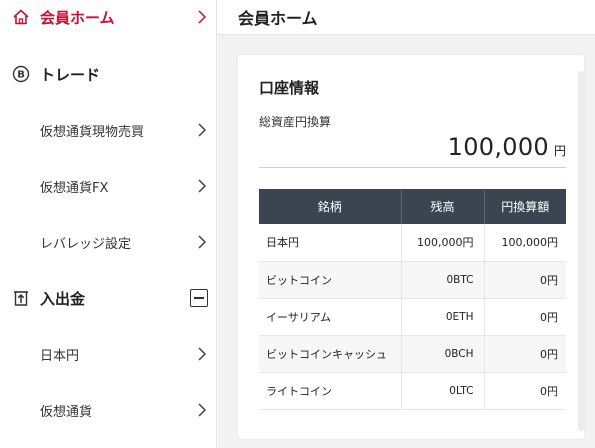  Describe the element at coordinates (66, 412) in the screenshot. I see `sidebar-item-label: 仮想通貨` at that location.